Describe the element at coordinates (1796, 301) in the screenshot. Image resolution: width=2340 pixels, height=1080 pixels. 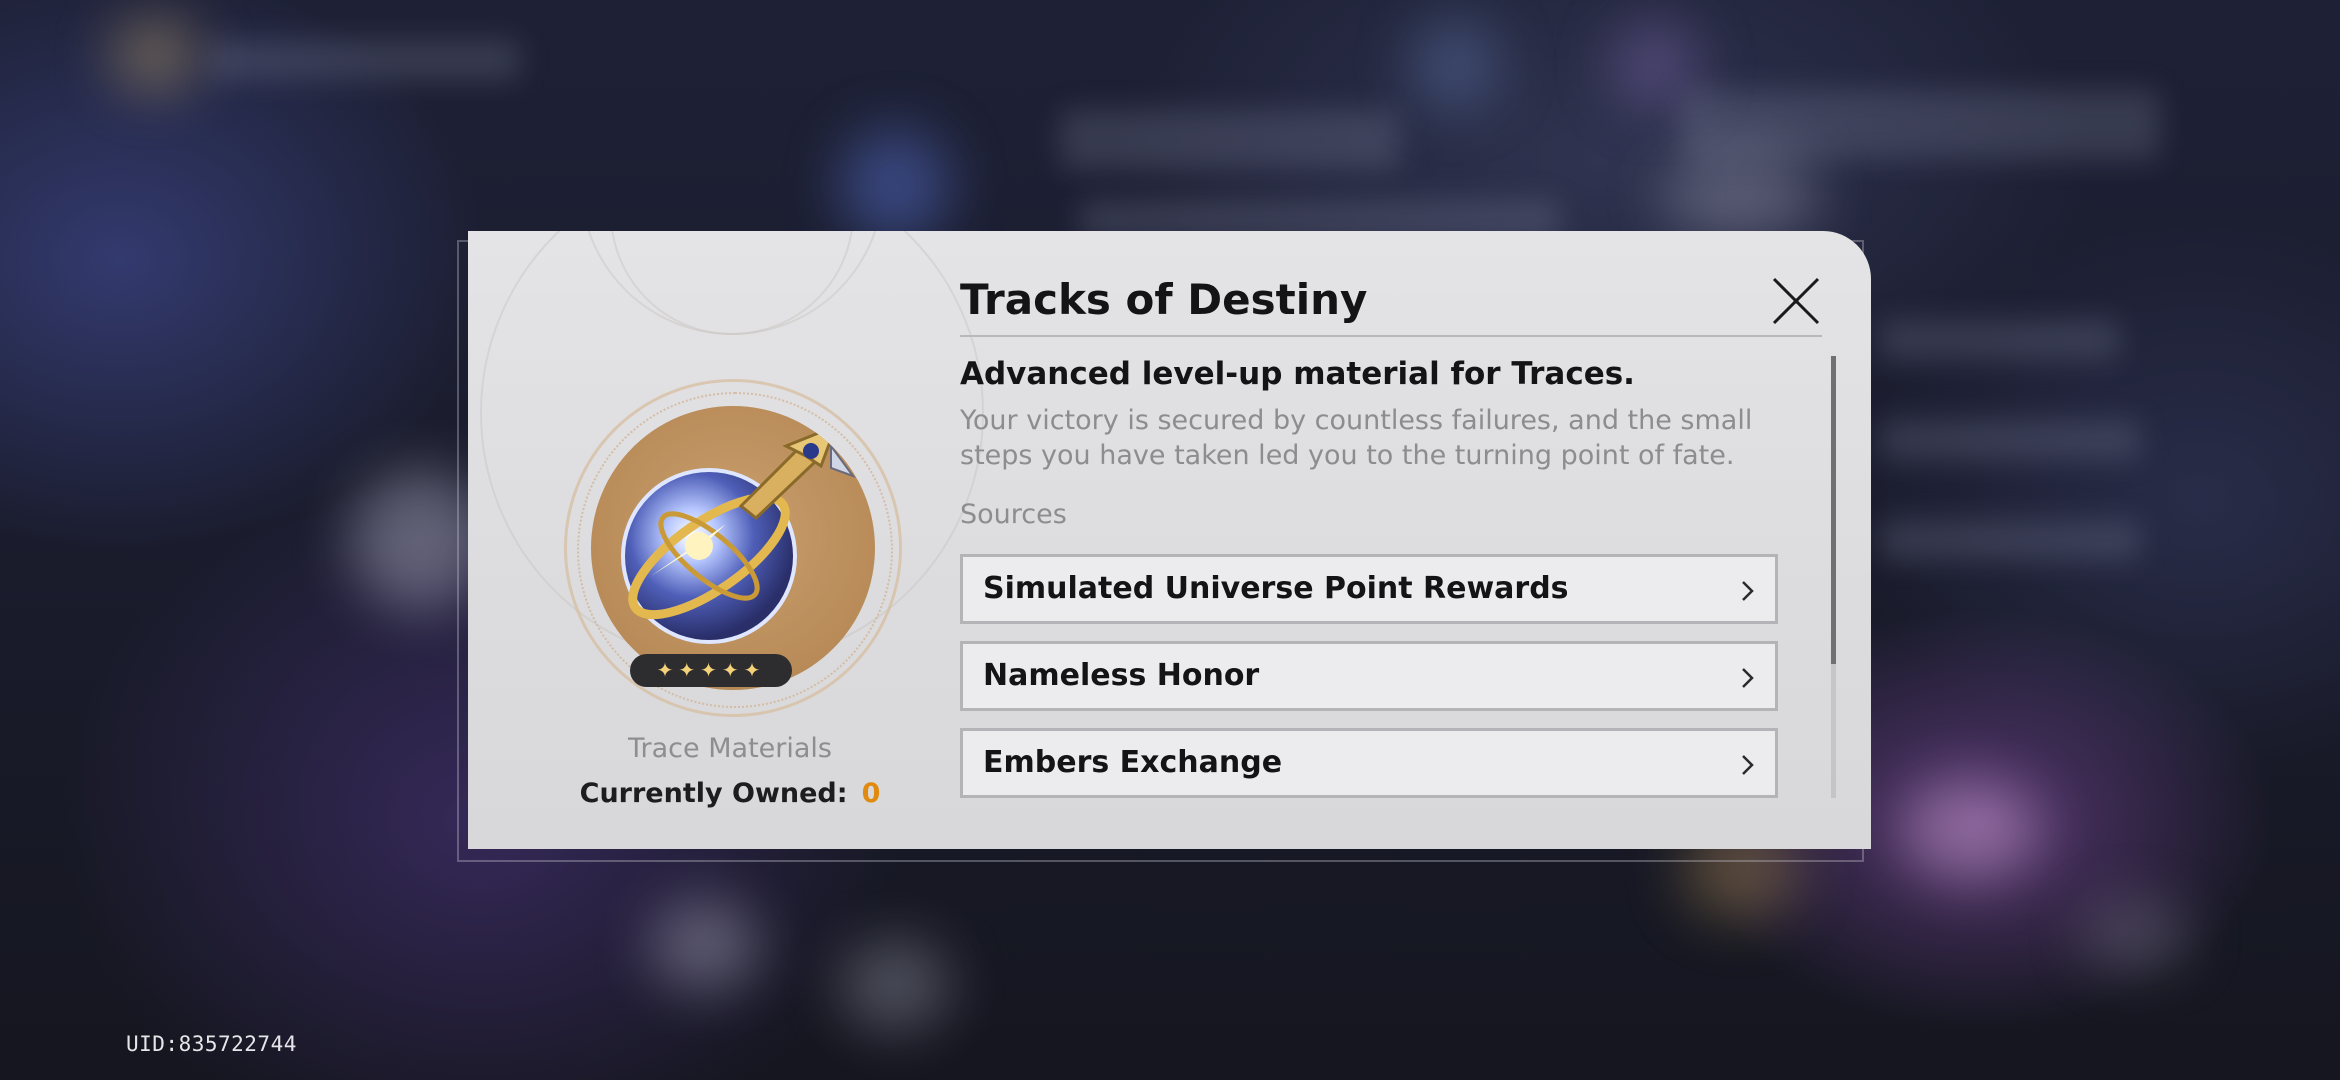
I see `close-icon` at that location.